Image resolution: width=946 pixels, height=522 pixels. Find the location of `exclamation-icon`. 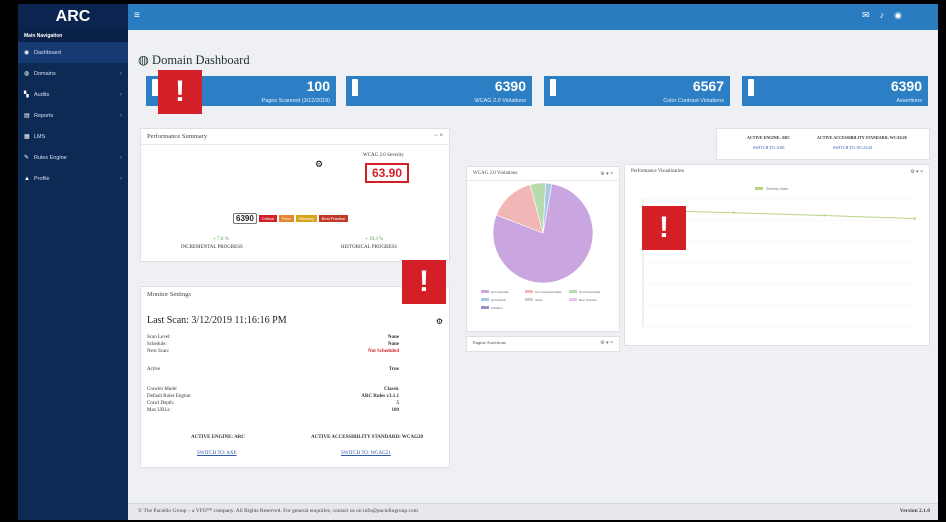

exclamation-icon is located at coordinates (751, 90).